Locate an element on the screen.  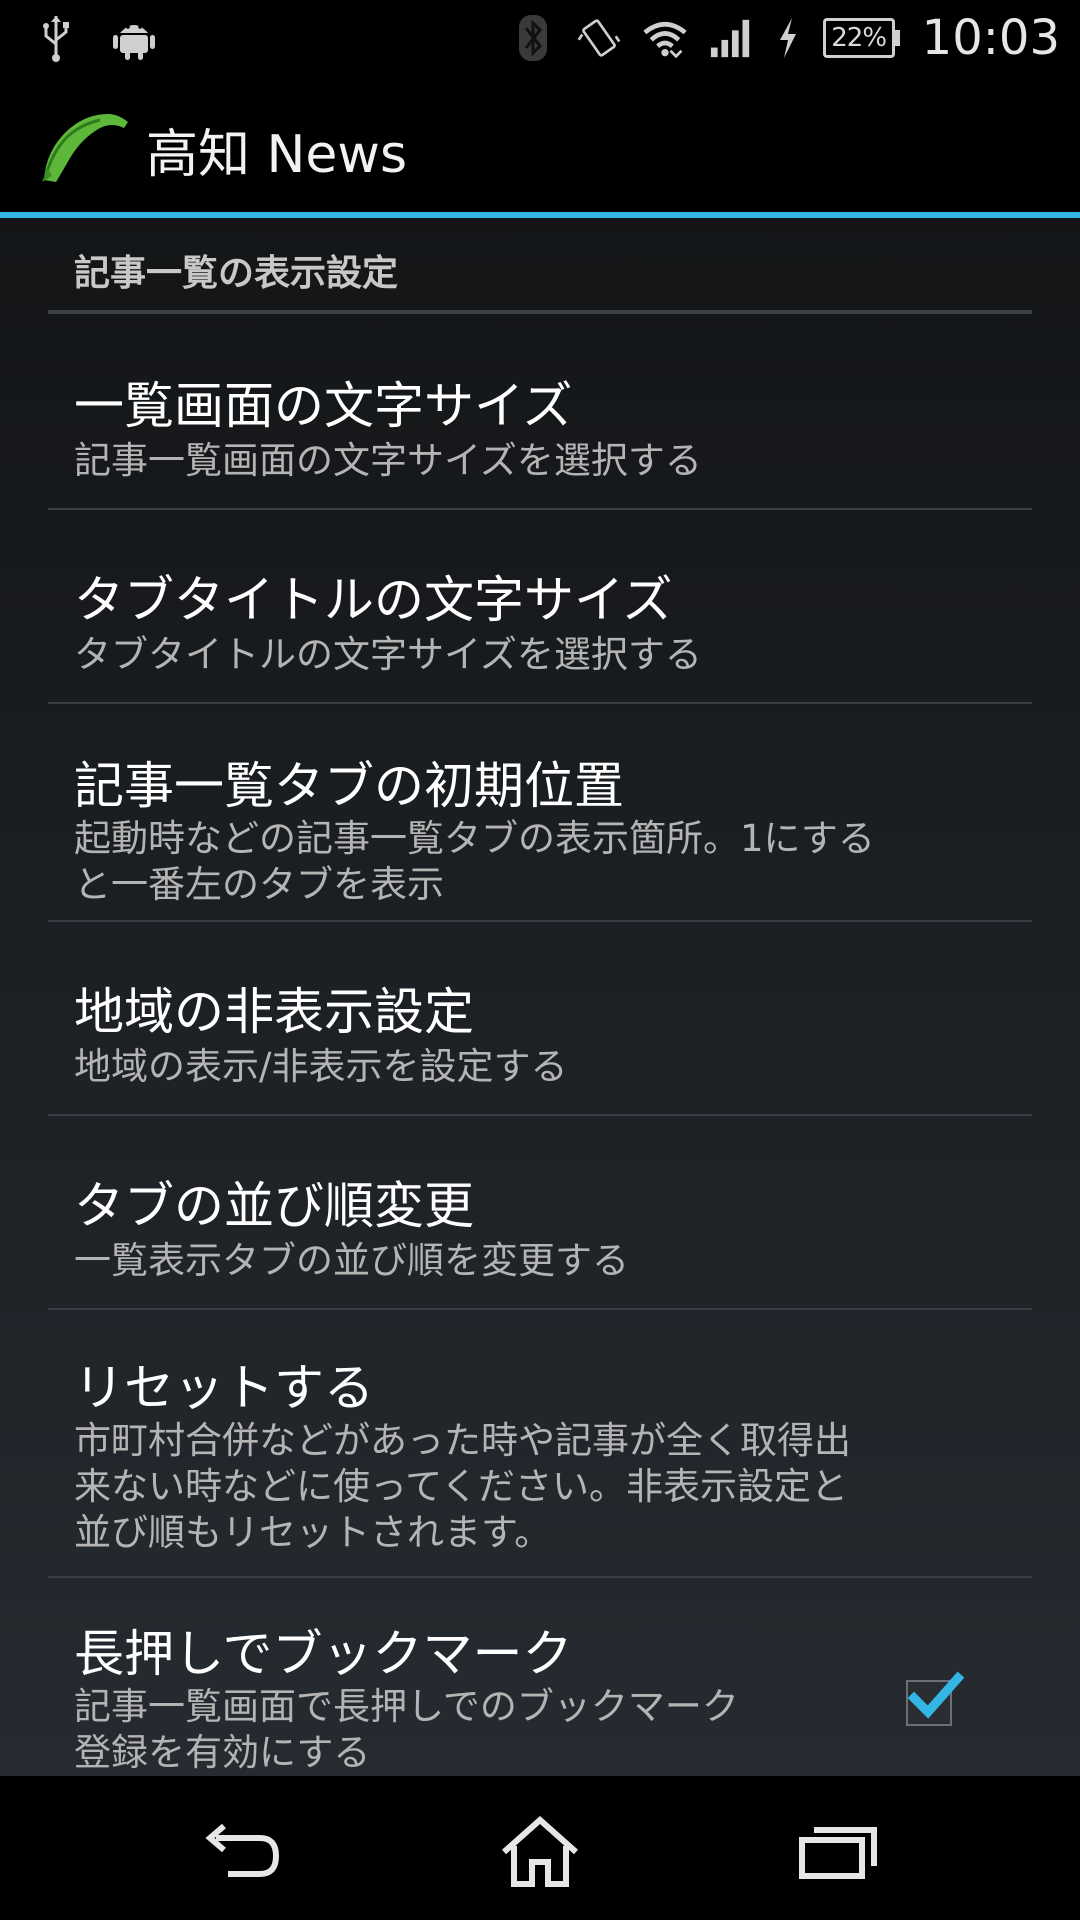
setting-tab-order: タブの並び順変更 一覧表示タブの並び順を変更する is located at coordinates (540, 1212).